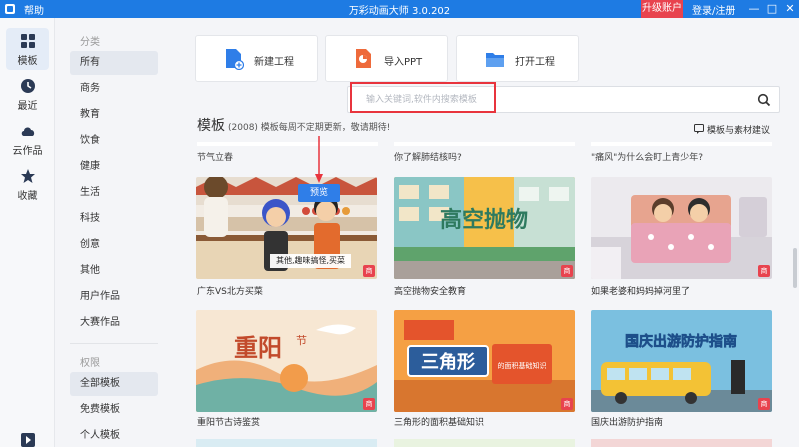  Describe the element at coordinates (27, 49) in the screenshot. I see `nav-item-templates: 模板` at that location.